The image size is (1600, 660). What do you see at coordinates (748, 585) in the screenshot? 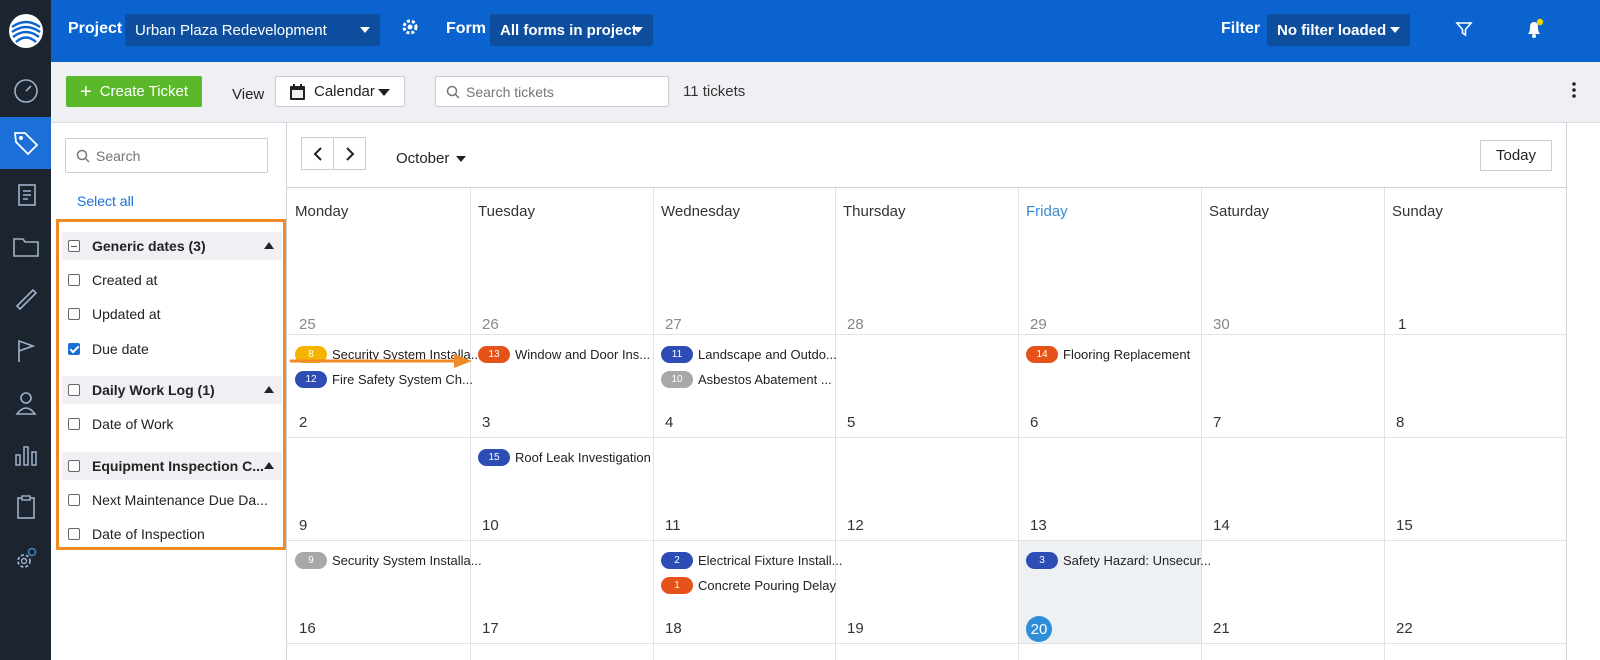
I see `ticket-event: 1 Concrete Pouring Delay` at bounding box center [748, 585].